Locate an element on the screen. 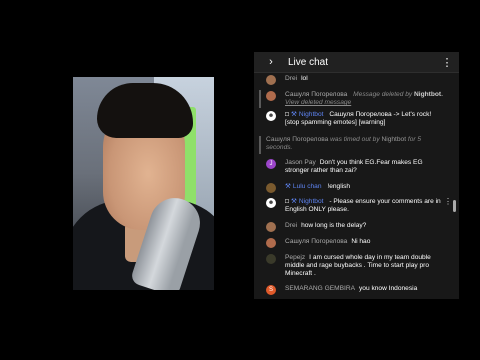 This screenshot has width=480, height=360. message-text: lol is located at coordinates (304, 78).